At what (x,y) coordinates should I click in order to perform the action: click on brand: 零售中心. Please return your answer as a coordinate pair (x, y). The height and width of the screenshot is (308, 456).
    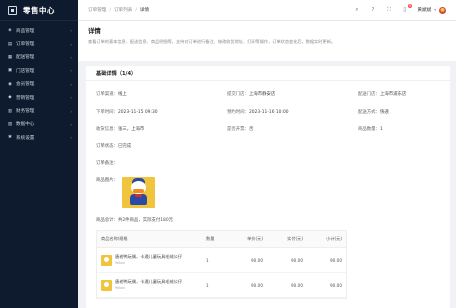
    Looking at the image, I should click on (39, 10).